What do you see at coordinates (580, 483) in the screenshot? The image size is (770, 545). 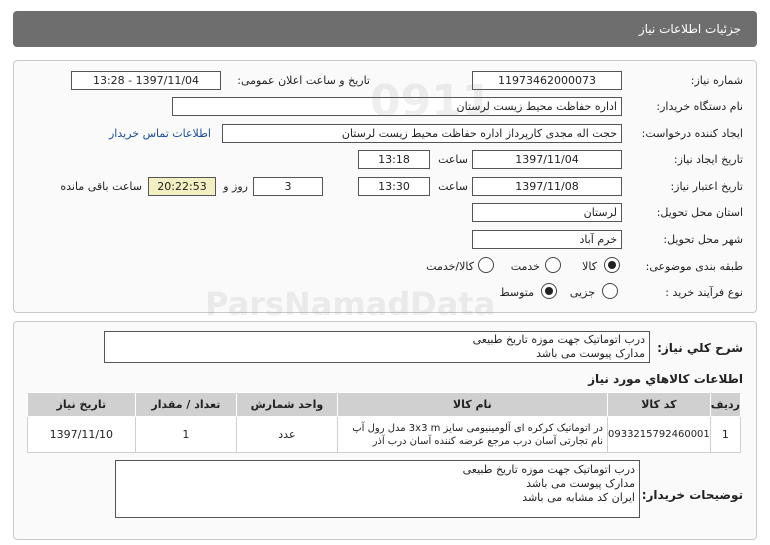 I see `buyer-notes-line-2: مدارک پیوست می باشد` at bounding box center [580, 483].